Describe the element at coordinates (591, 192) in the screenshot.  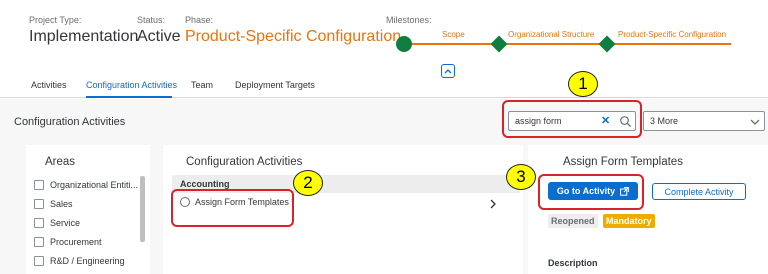
I see `annotation-highlight-go-button` at that location.